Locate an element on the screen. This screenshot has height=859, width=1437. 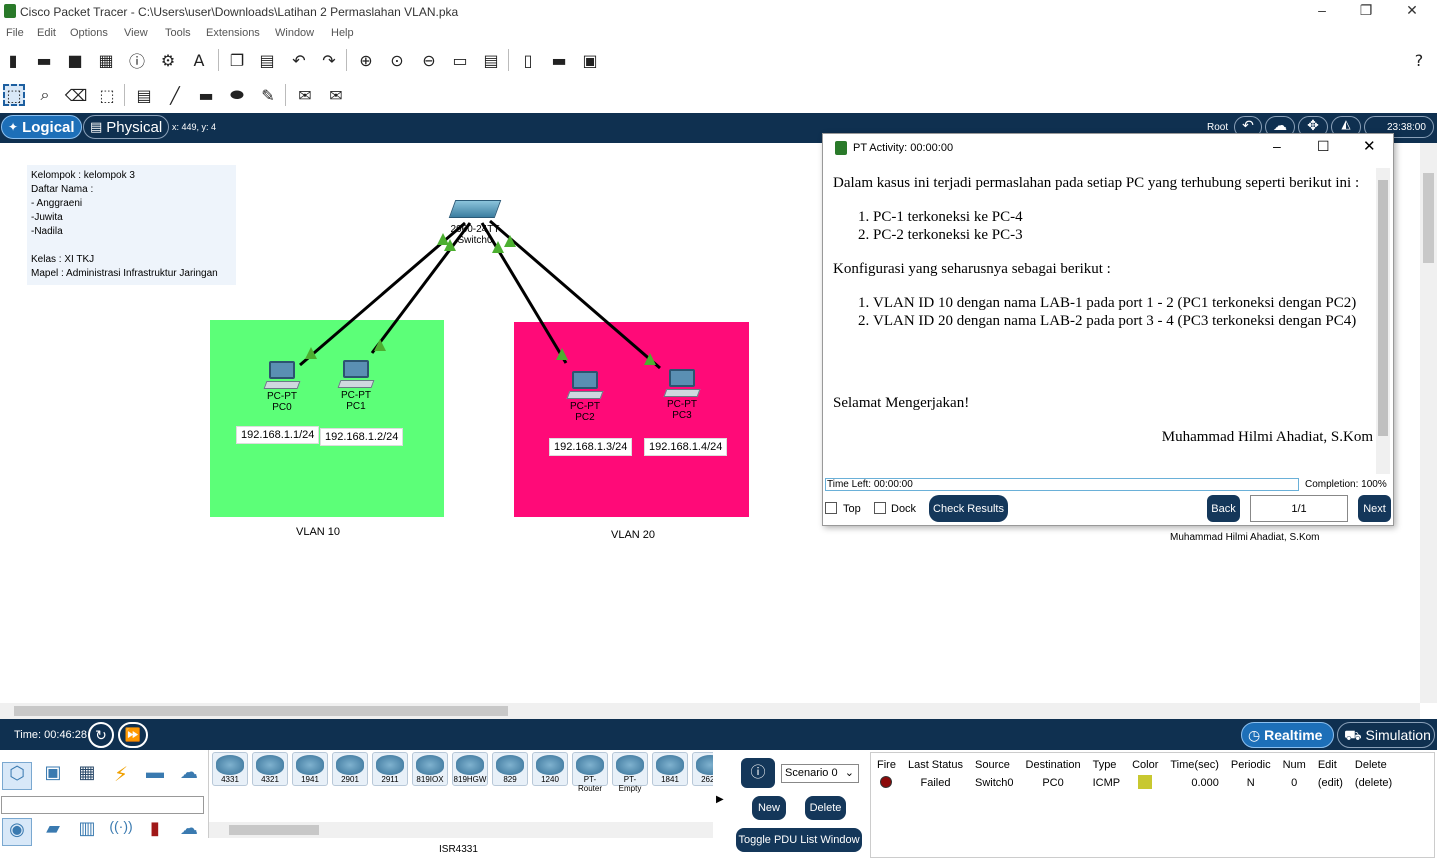
device-router: 4331 is located at coordinates (230, 769).